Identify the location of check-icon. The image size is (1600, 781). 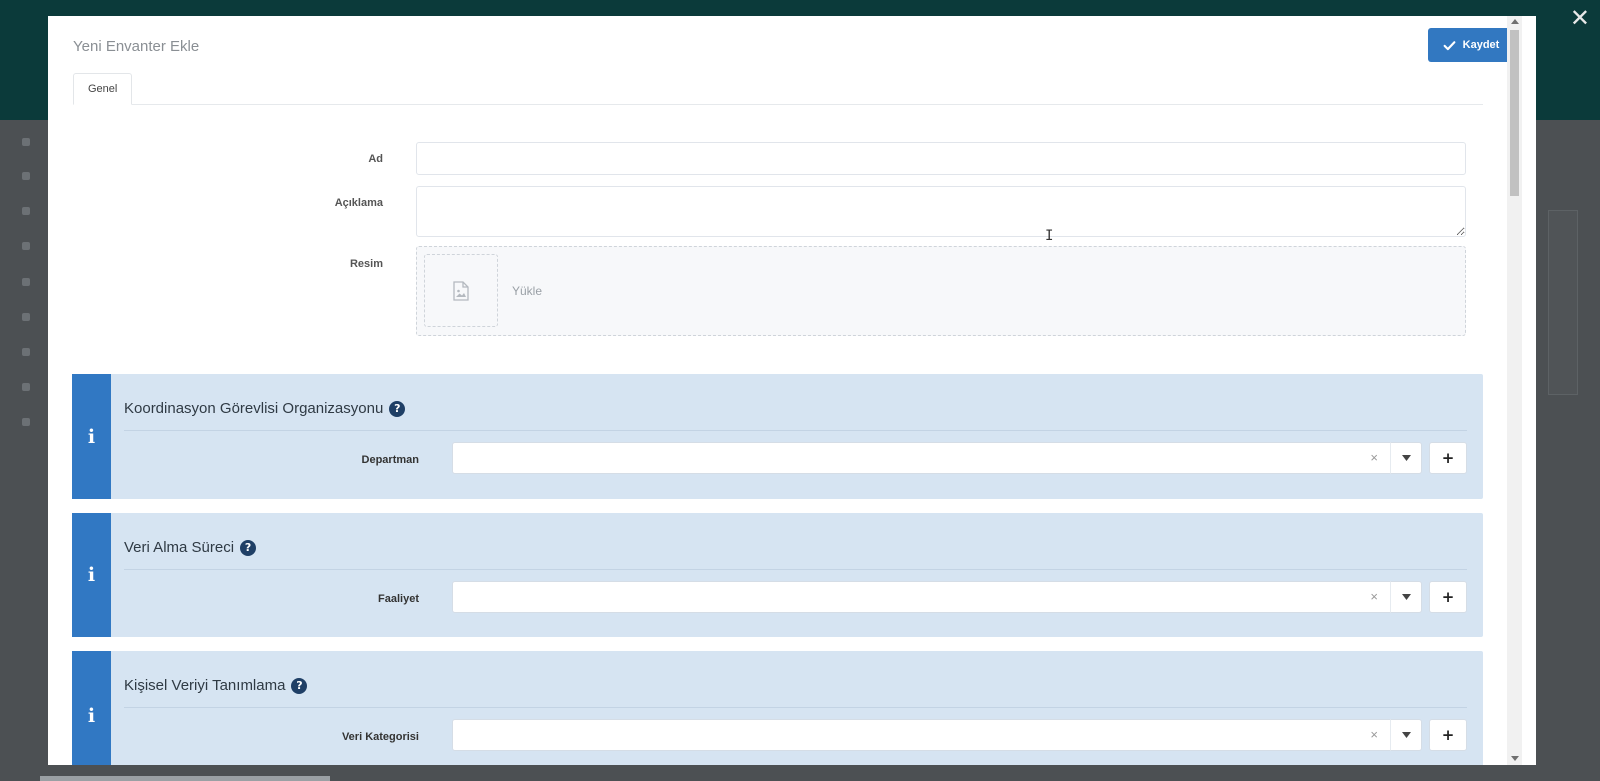
(1449, 45).